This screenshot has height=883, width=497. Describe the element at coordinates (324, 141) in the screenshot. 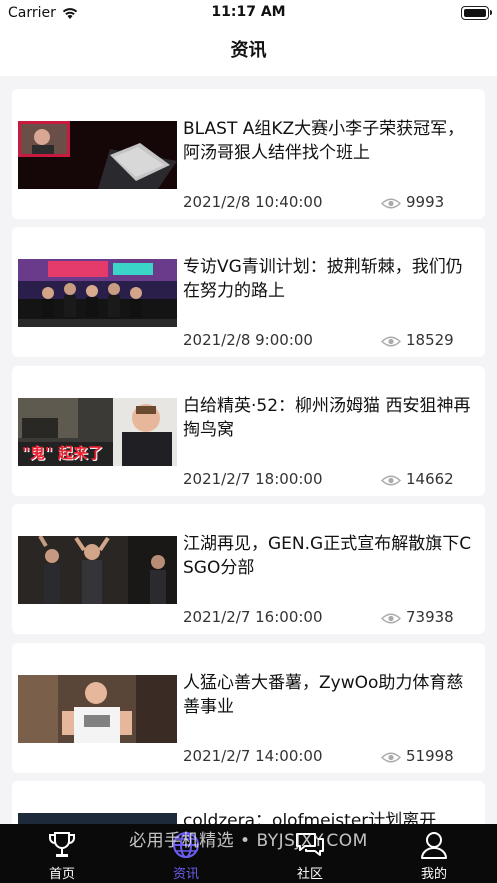

I see `news-title: BLAST A组KZ大赛小李子荣获冠军，阿汤哥狠人结伴找个班上` at that location.